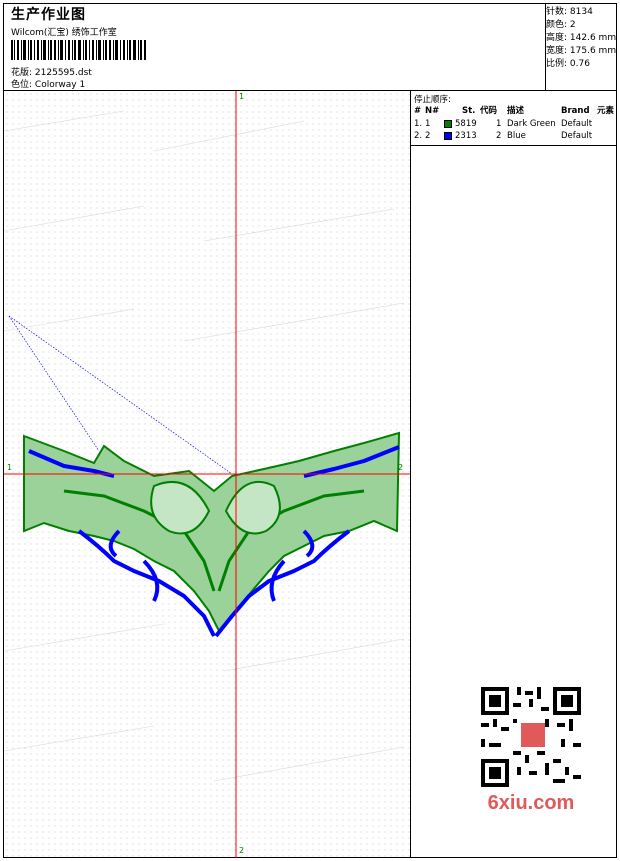 The height and width of the screenshot is (861, 620). Describe the element at coordinates (48, 15) in the screenshot. I see `page-title: 生产作业图` at that location.